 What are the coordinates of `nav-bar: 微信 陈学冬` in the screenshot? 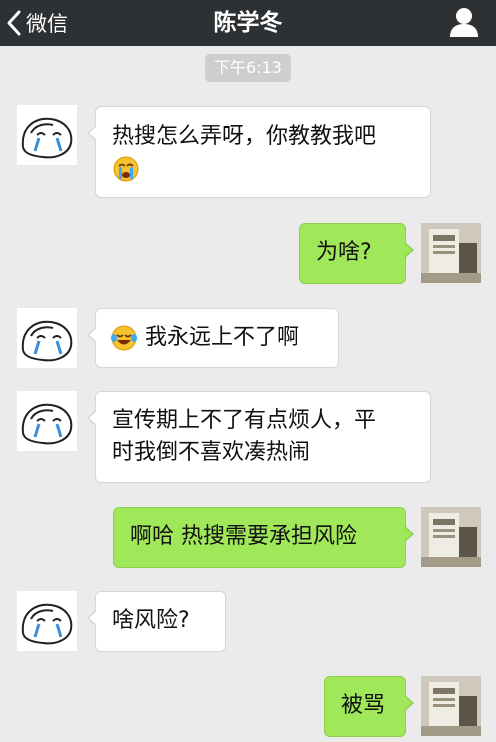 It's located at (248, 23).